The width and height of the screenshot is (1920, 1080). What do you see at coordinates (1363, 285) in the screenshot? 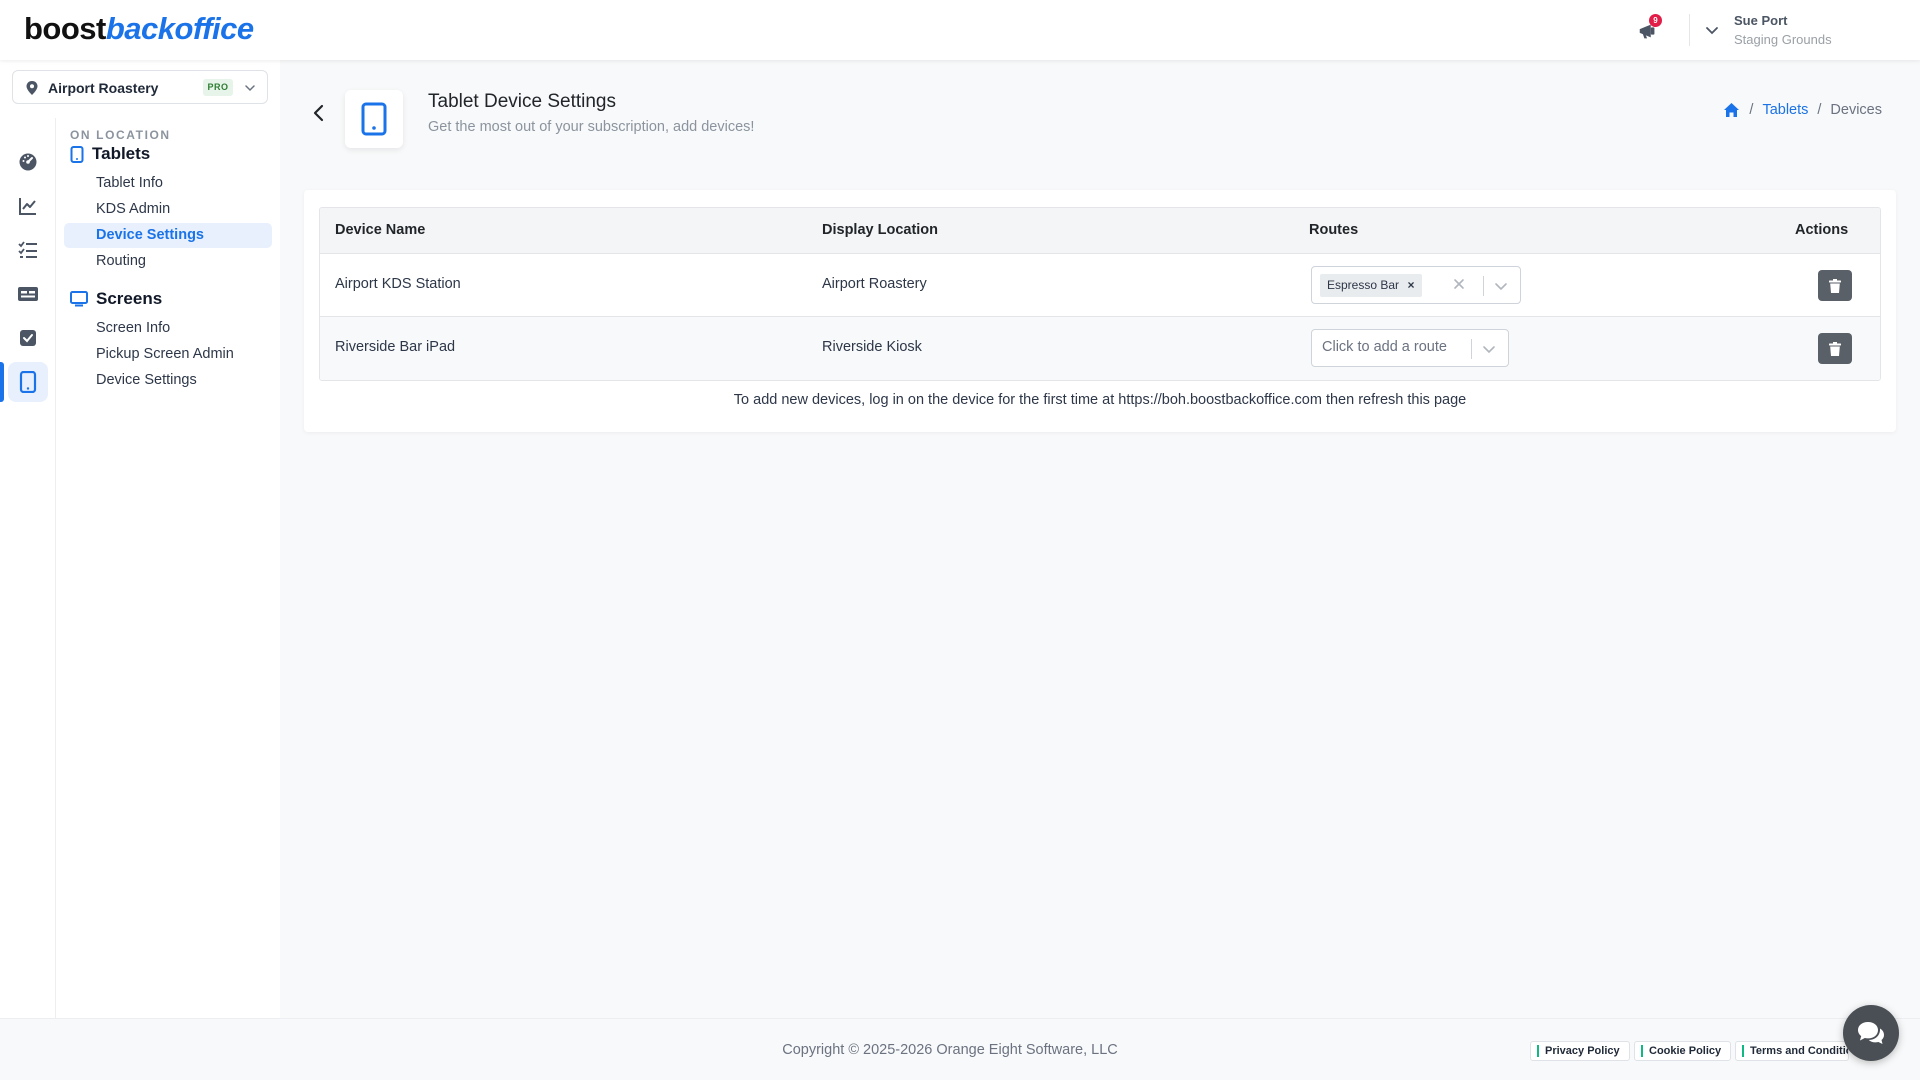
I see `route-chip-label: Espresso Bar` at bounding box center [1363, 285].